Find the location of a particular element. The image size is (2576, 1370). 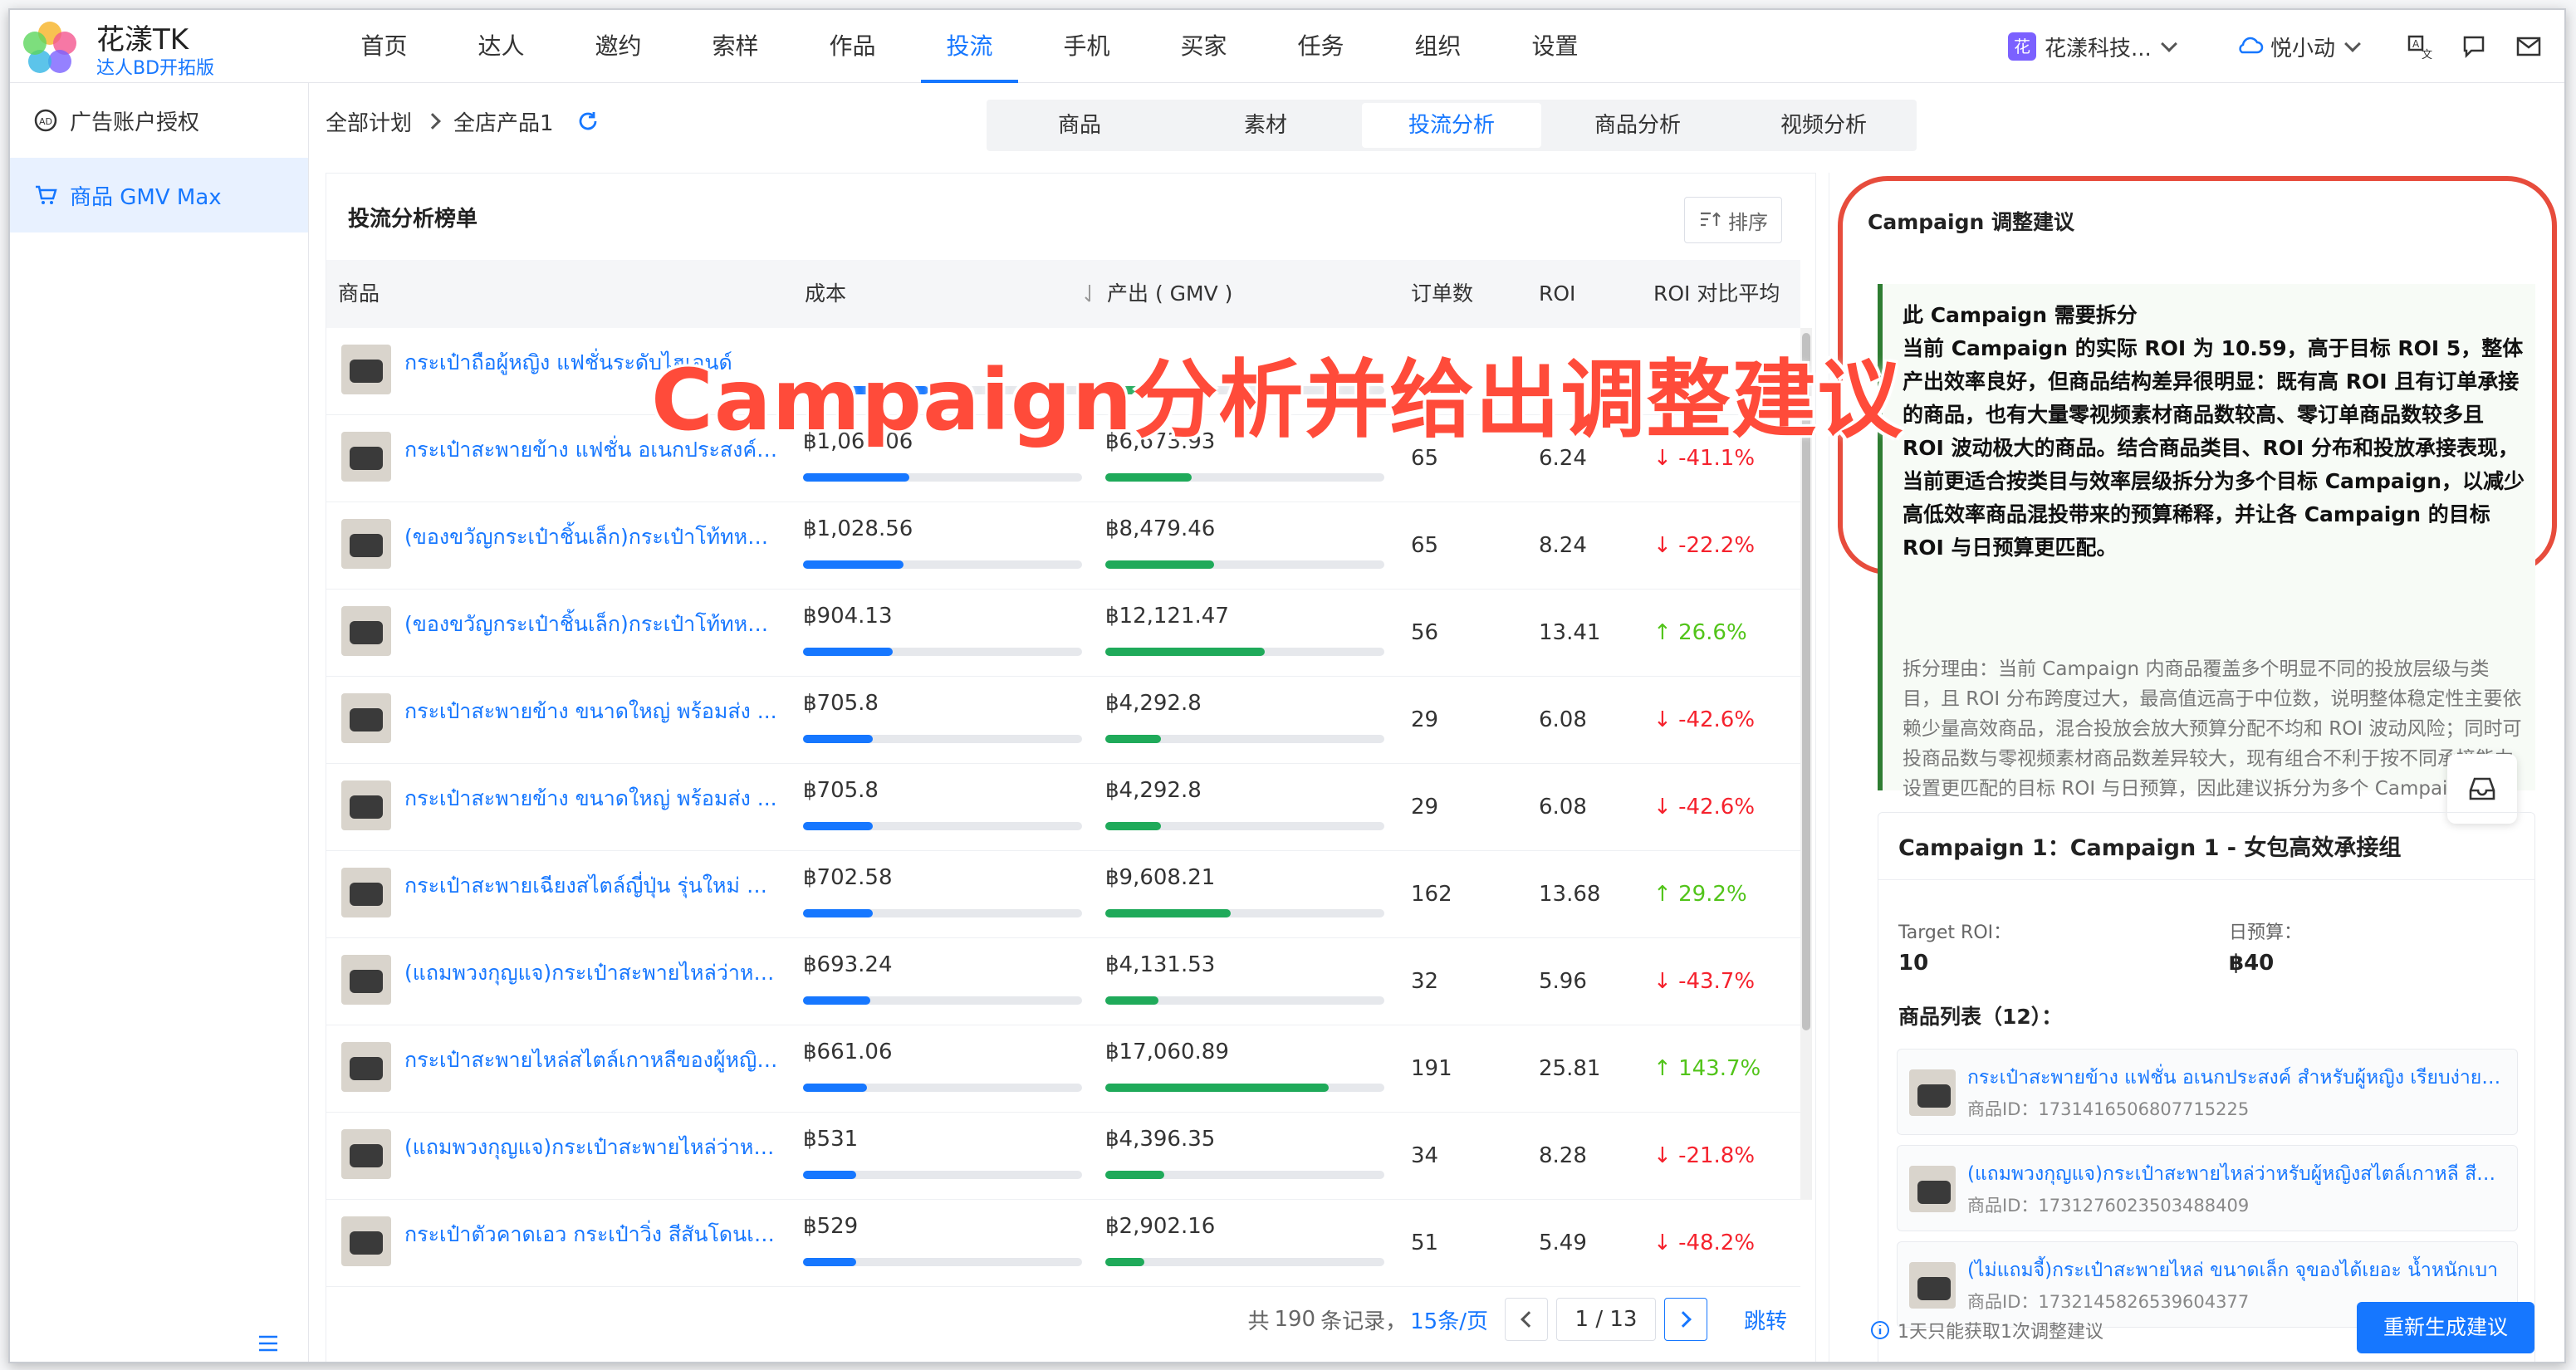

cart-icon is located at coordinates (47, 194).